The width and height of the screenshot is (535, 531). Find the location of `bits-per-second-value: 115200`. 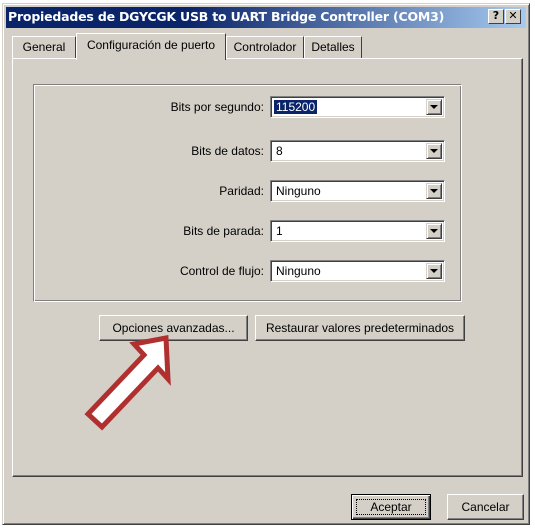

bits-per-second-value: 115200 is located at coordinates (296, 107).